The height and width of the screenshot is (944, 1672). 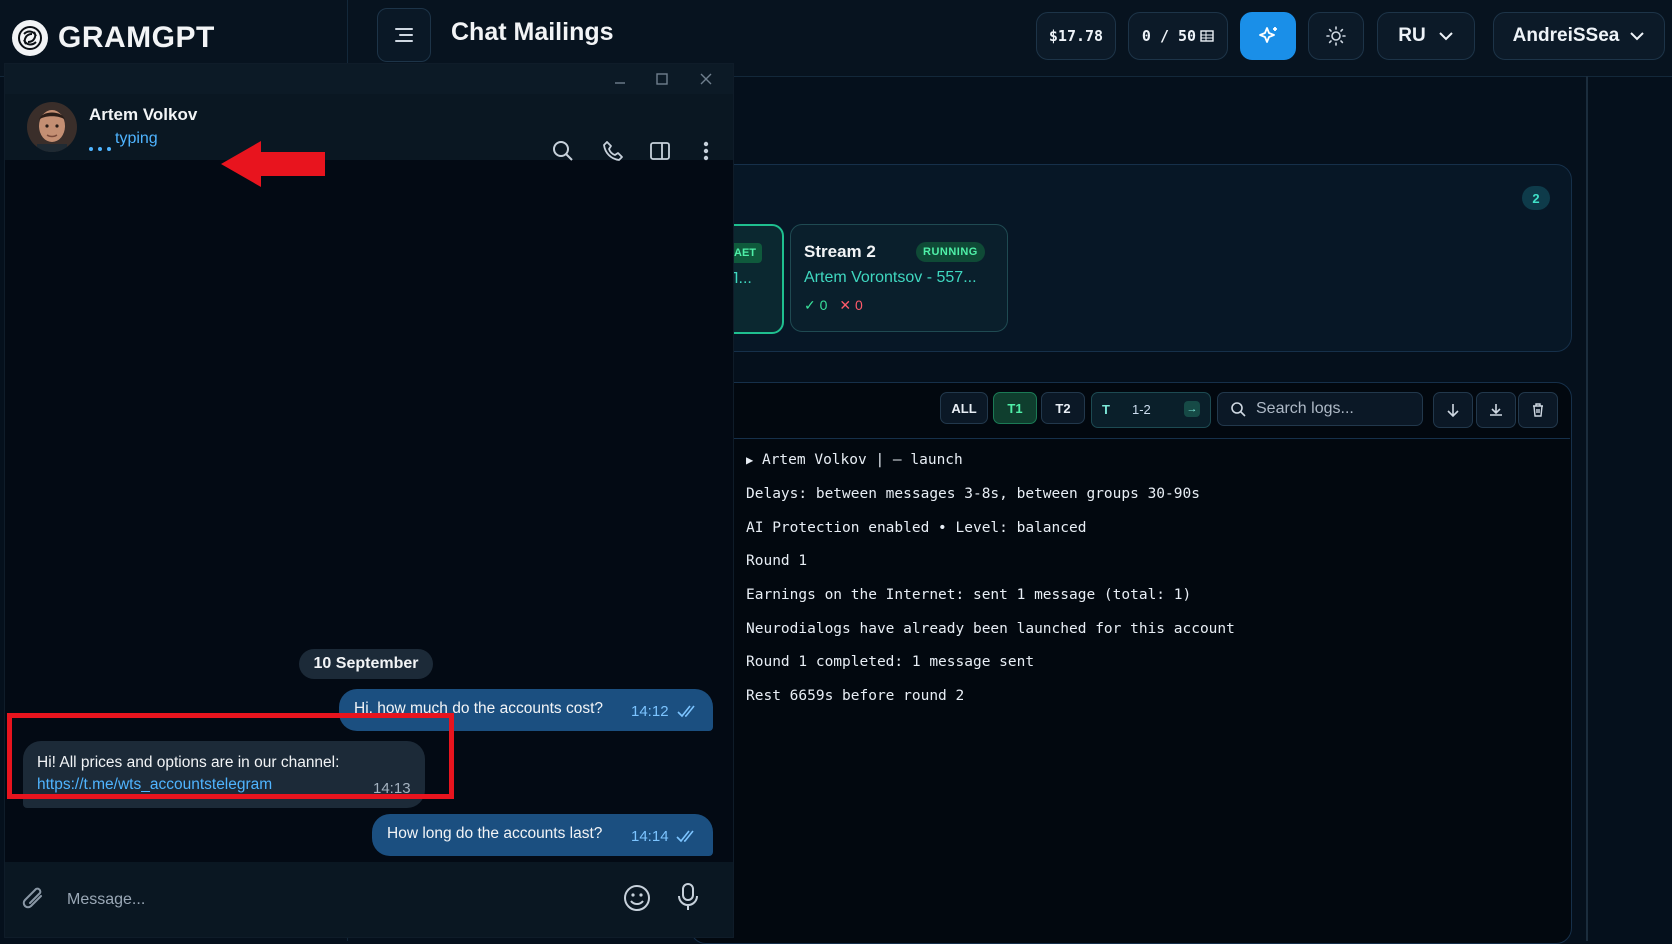 I want to click on page-title: Chat Mailings, so click(x=532, y=32).